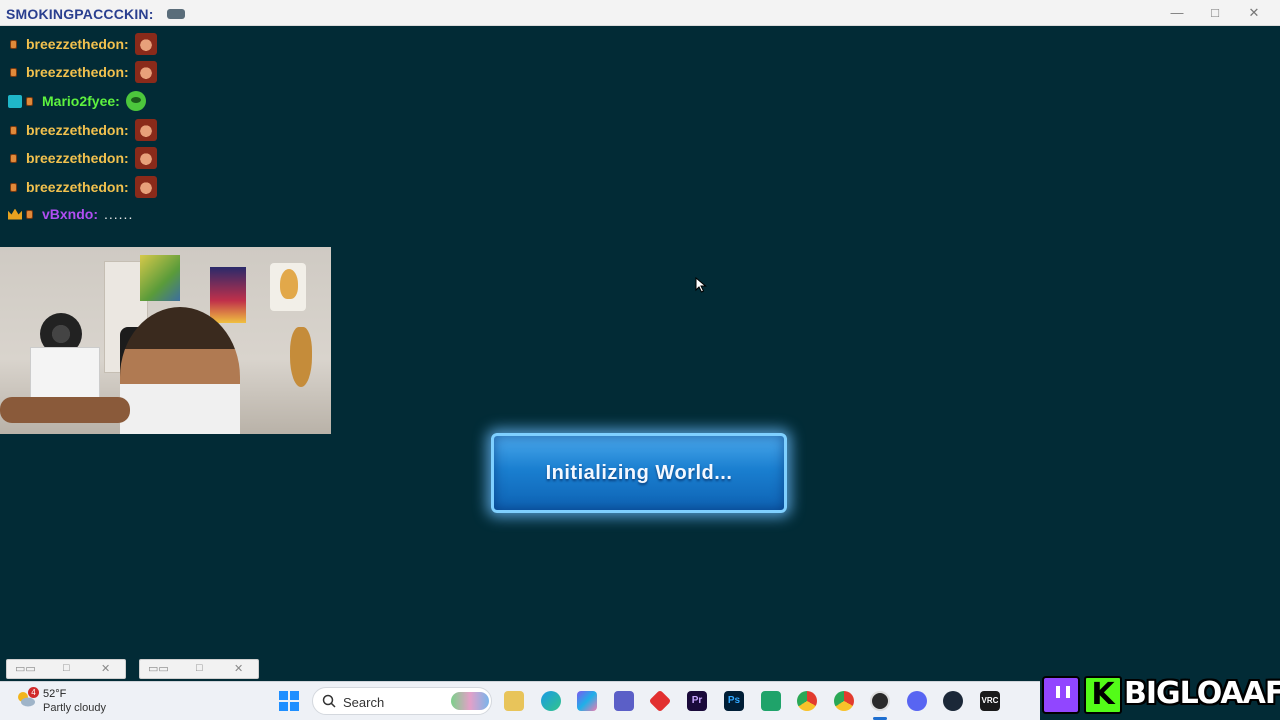 This screenshot has height=720, width=1280. I want to click on mouse-cursor-icon, so click(701, 285).